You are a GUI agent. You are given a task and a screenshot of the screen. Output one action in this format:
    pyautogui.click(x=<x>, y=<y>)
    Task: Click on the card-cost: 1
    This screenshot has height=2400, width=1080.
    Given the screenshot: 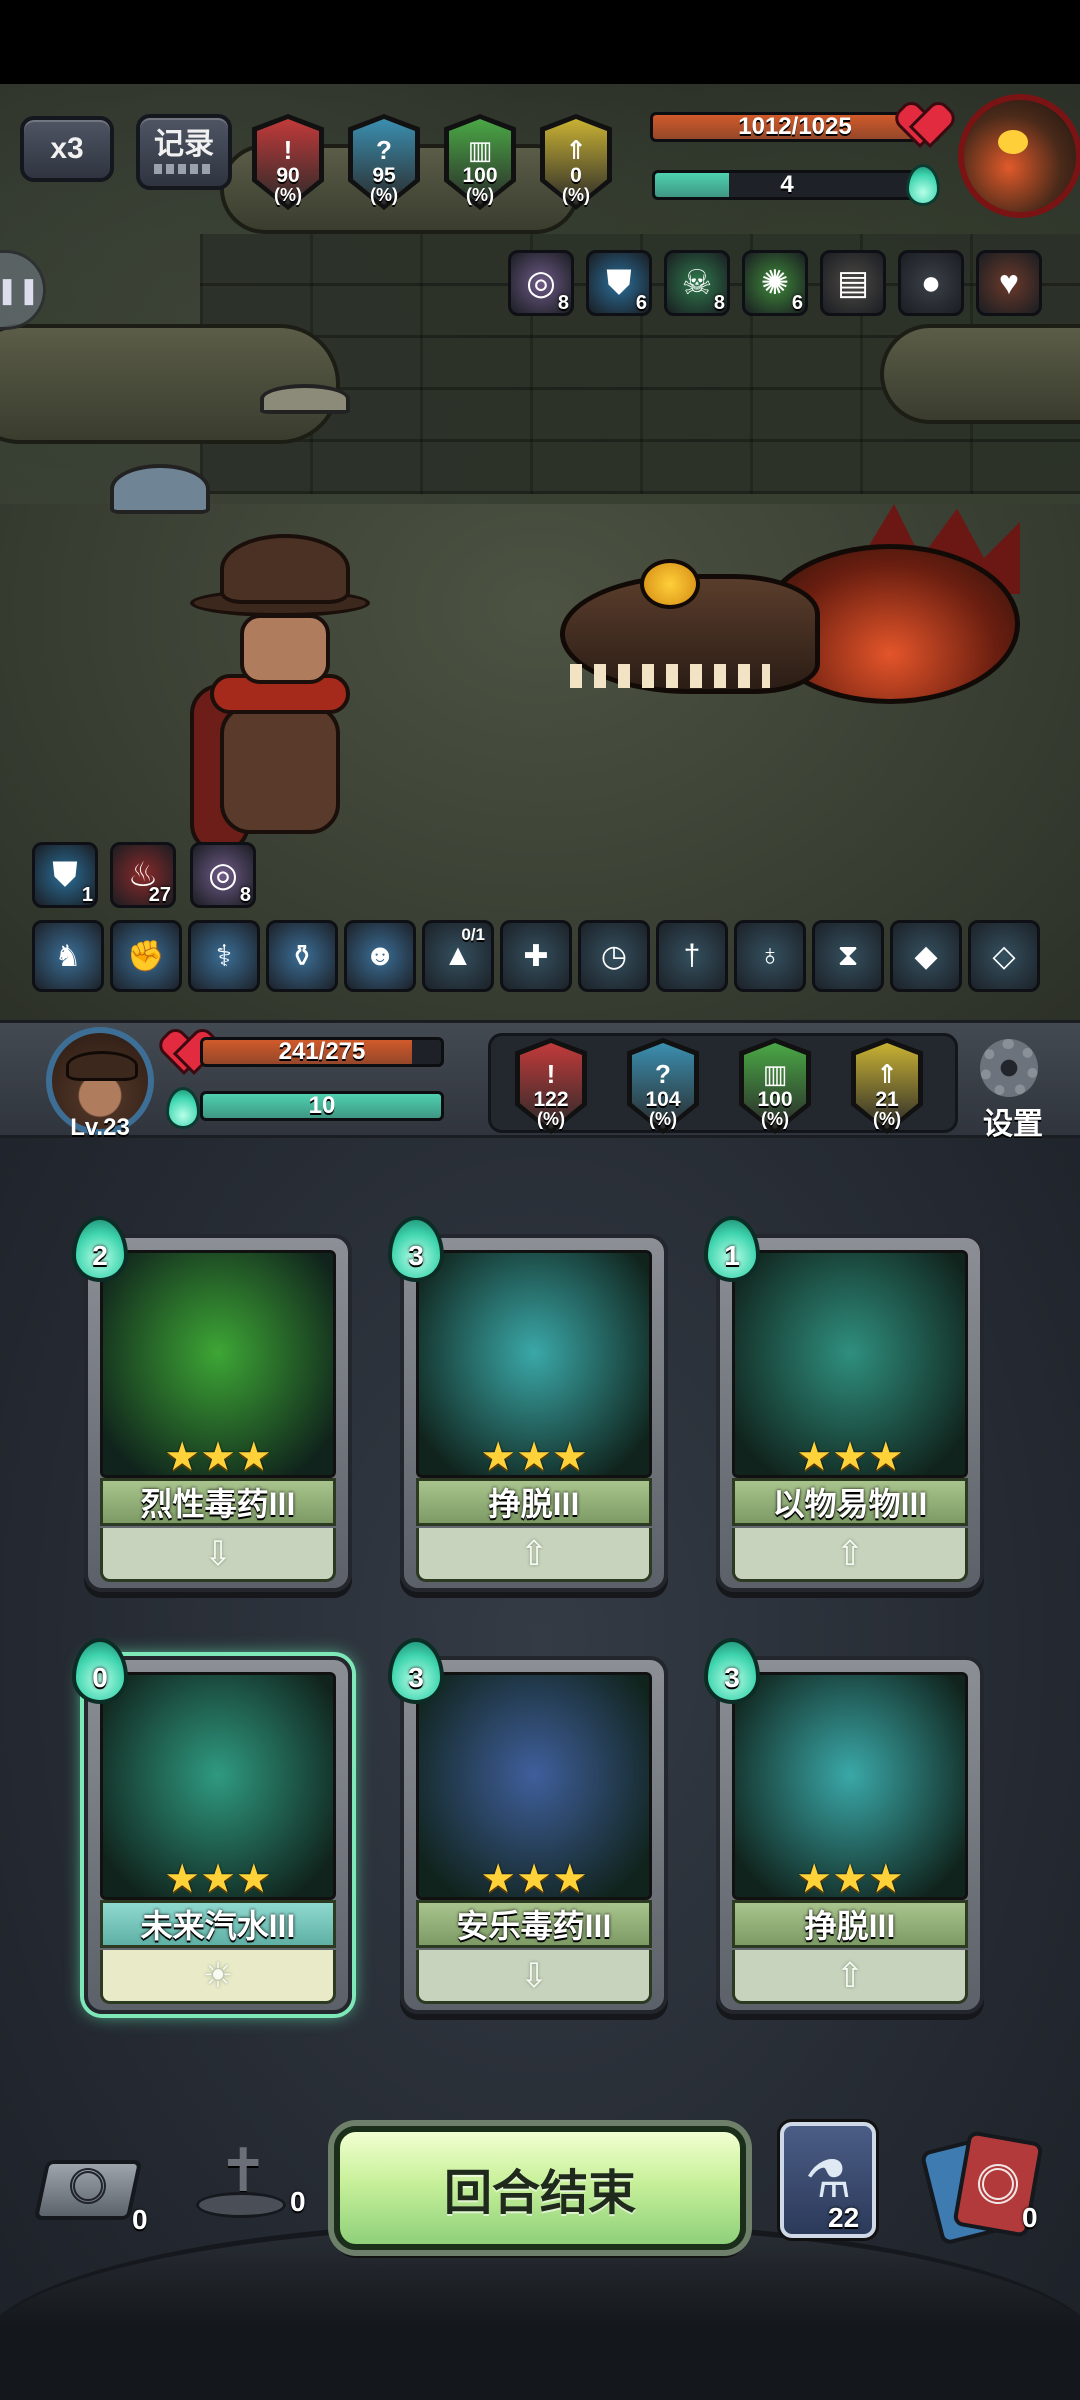 What is the action you would take?
    pyautogui.click(x=732, y=1249)
    